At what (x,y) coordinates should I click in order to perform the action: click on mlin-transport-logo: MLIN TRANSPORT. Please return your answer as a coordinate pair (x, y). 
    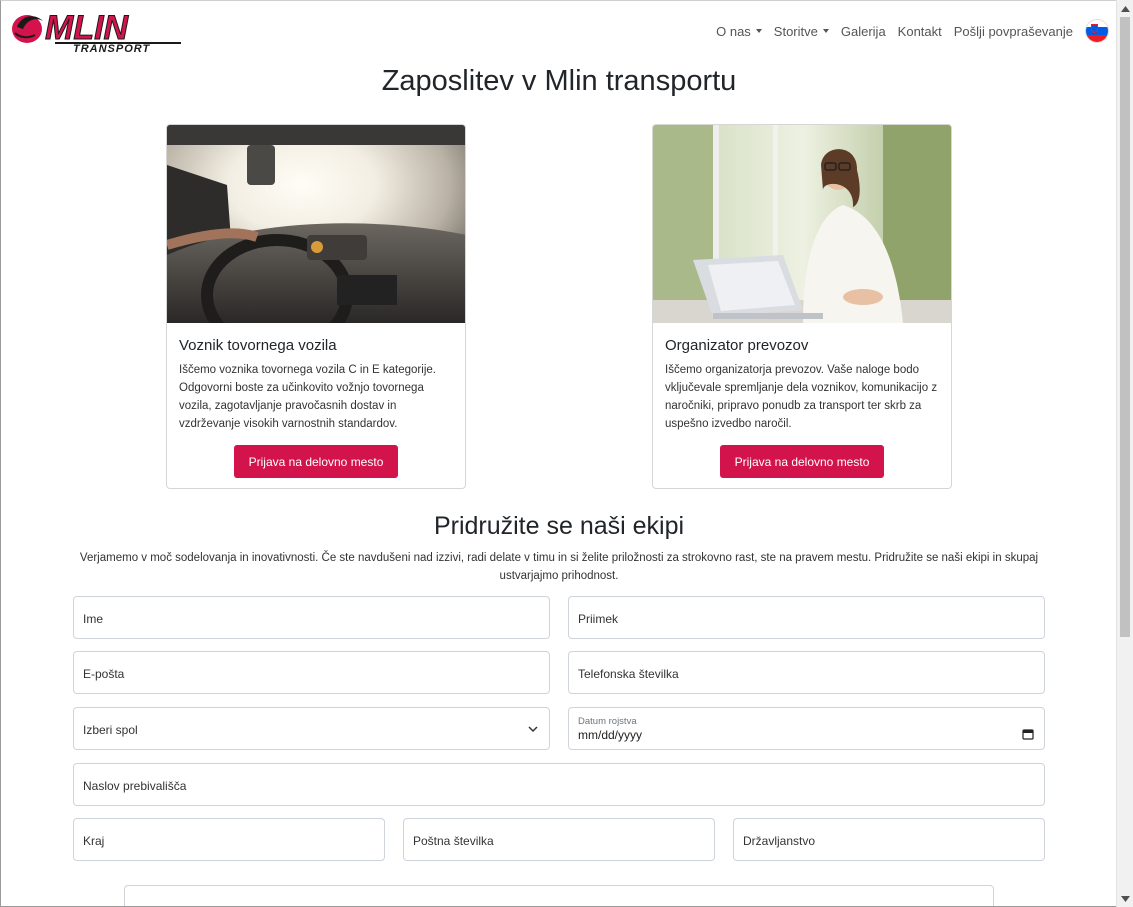
    Looking at the image, I should click on (98, 31).